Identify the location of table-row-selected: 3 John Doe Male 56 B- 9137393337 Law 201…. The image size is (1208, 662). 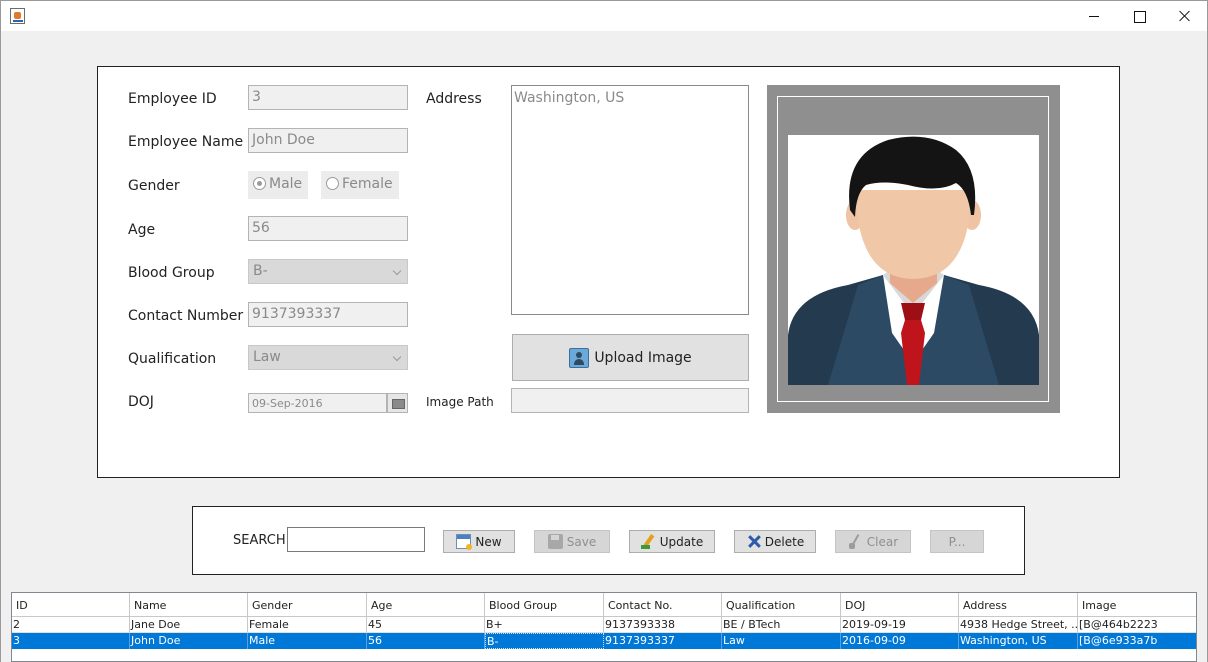
(604, 641).